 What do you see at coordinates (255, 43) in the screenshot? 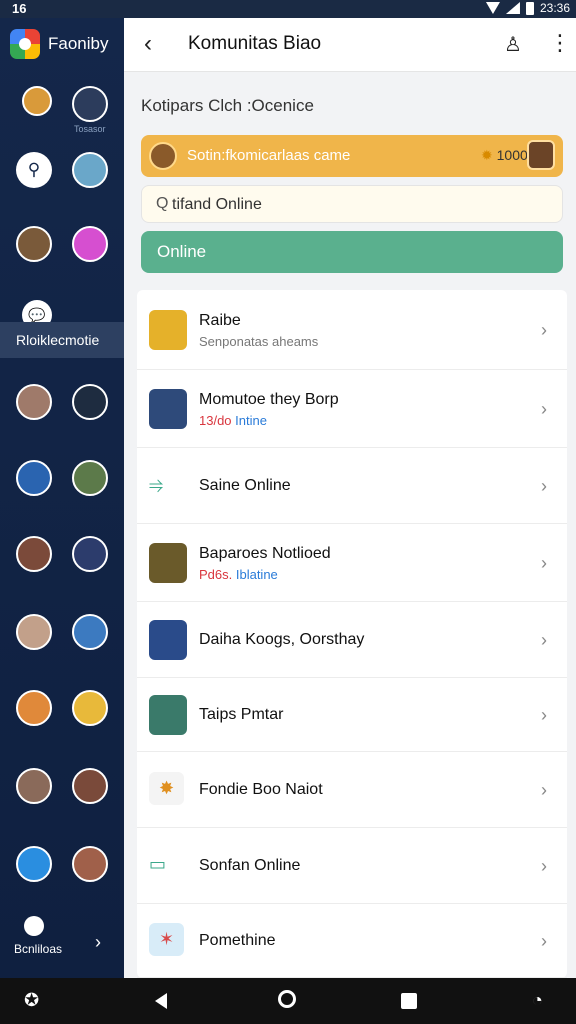
I see `page-title: Komunitas Biao` at bounding box center [255, 43].